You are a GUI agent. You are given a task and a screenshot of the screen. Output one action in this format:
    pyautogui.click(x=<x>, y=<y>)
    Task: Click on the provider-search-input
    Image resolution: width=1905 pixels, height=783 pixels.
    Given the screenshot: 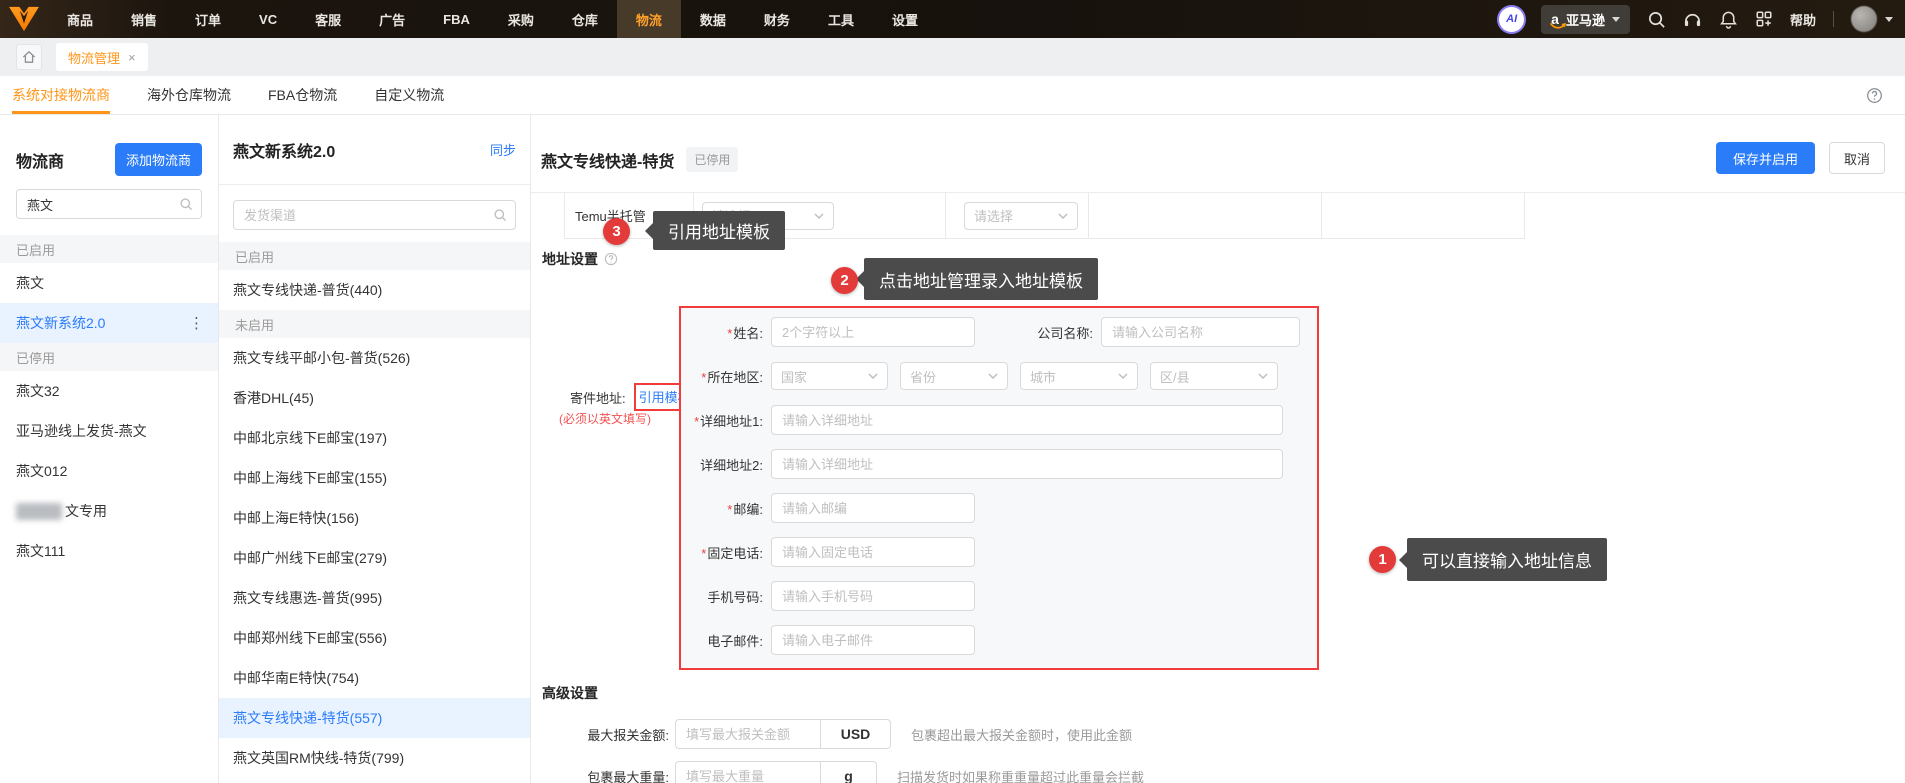 What is the action you would take?
    pyautogui.click(x=103, y=204)
    